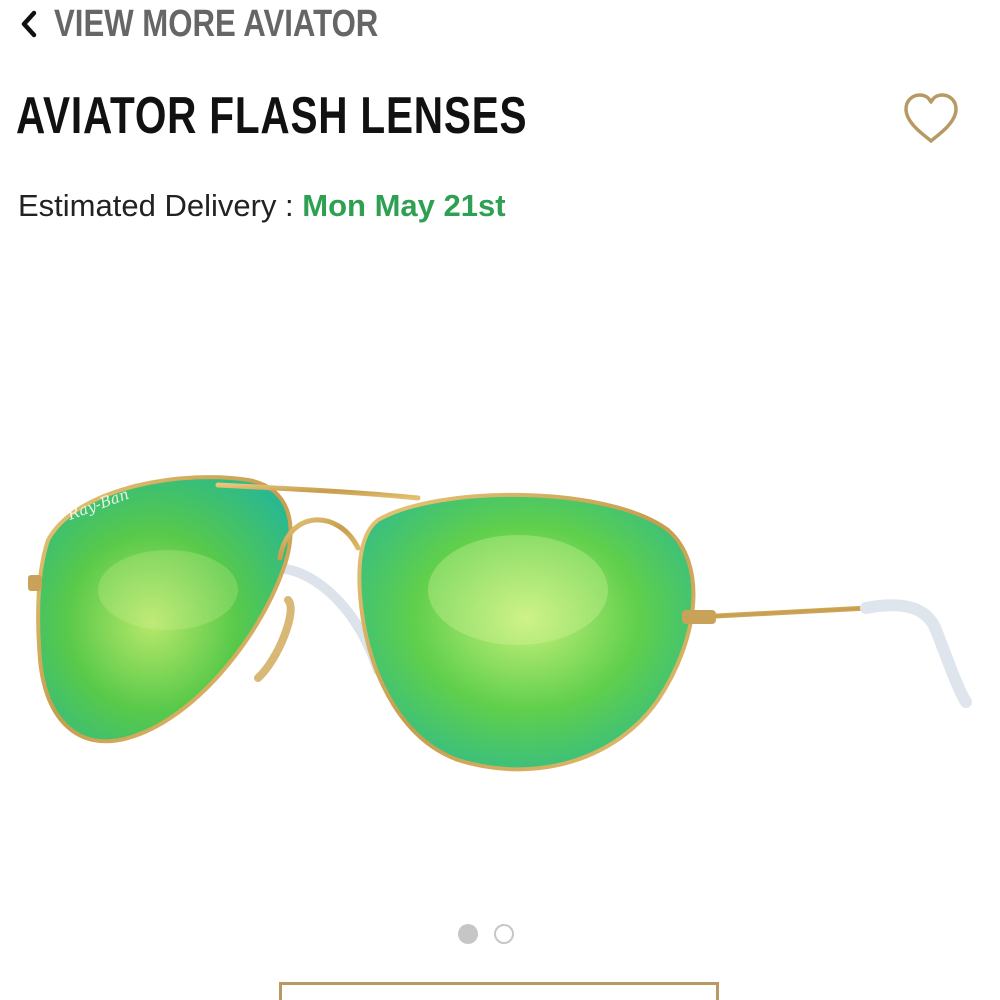 The image size is (1000, 1000). What do you see at coordinates (404, 205) in the screenshot?
I see `delivery-date: Mon May 21st` at bounding box center [404, 205].